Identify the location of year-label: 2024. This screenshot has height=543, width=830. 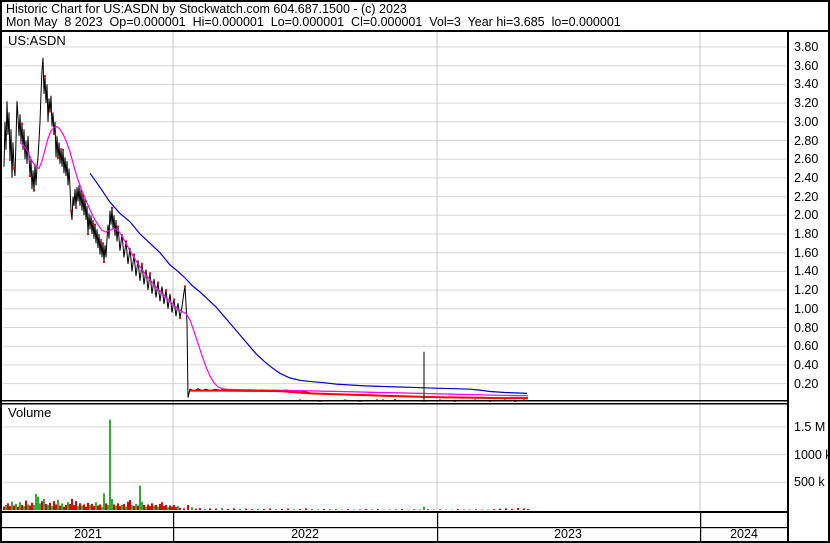
(744, 534).